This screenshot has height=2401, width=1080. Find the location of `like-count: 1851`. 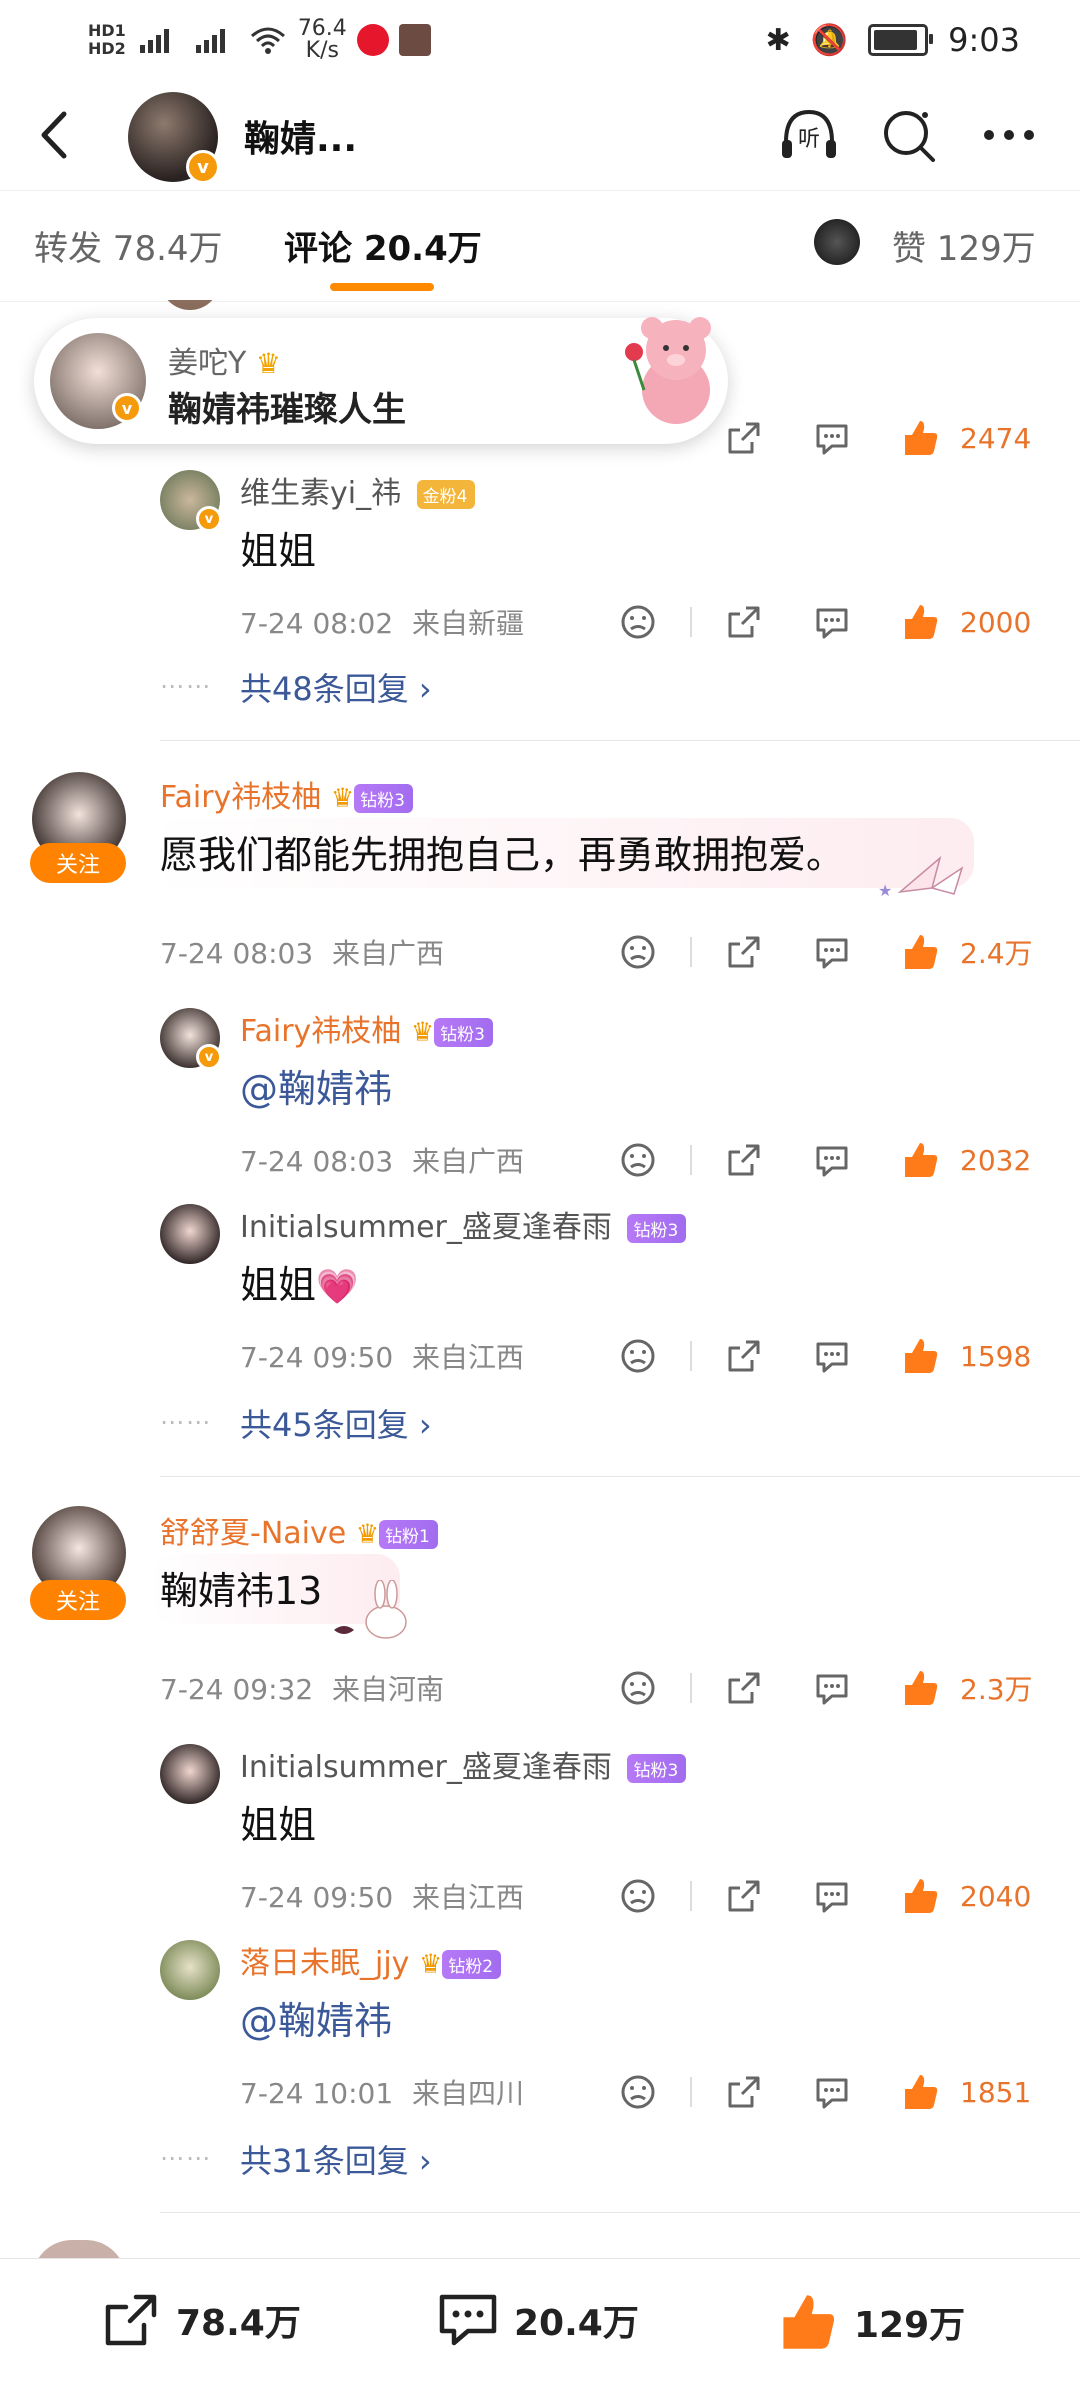

like-count: 1851 is located at coordinates (996, 2092).